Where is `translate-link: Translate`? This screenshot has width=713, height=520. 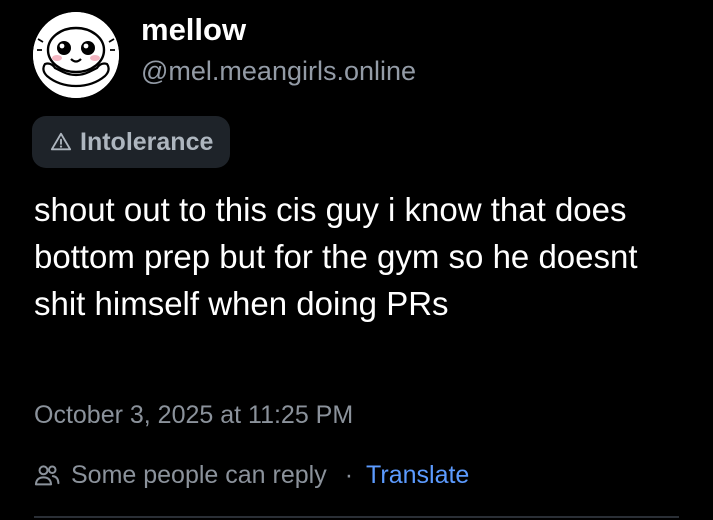 translate-link: Translate is located at coordinates (417, 475).